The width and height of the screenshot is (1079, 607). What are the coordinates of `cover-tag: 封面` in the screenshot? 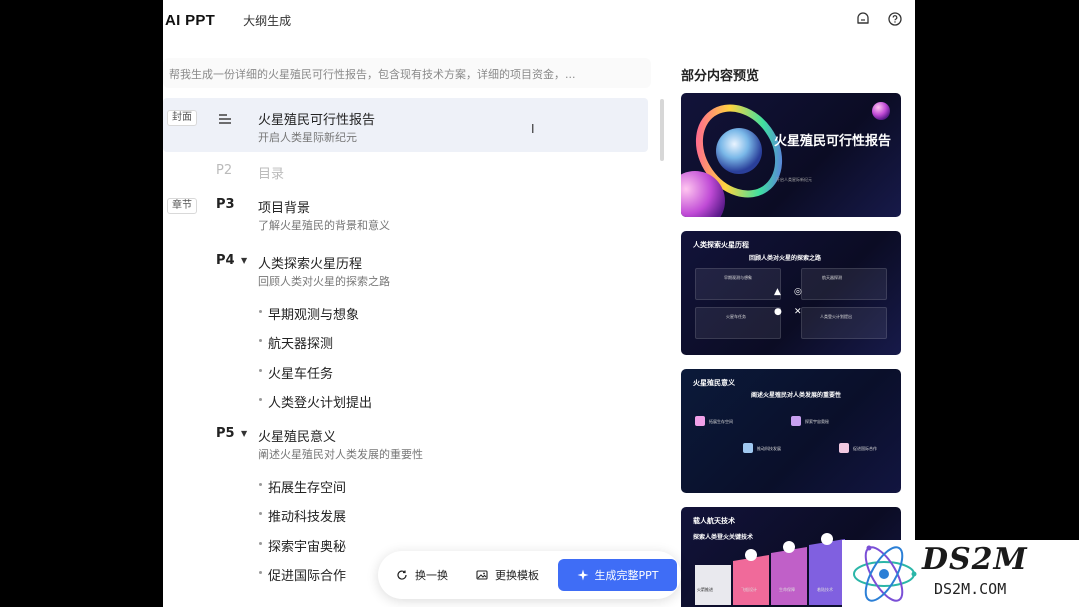 It's located at (182, 118).